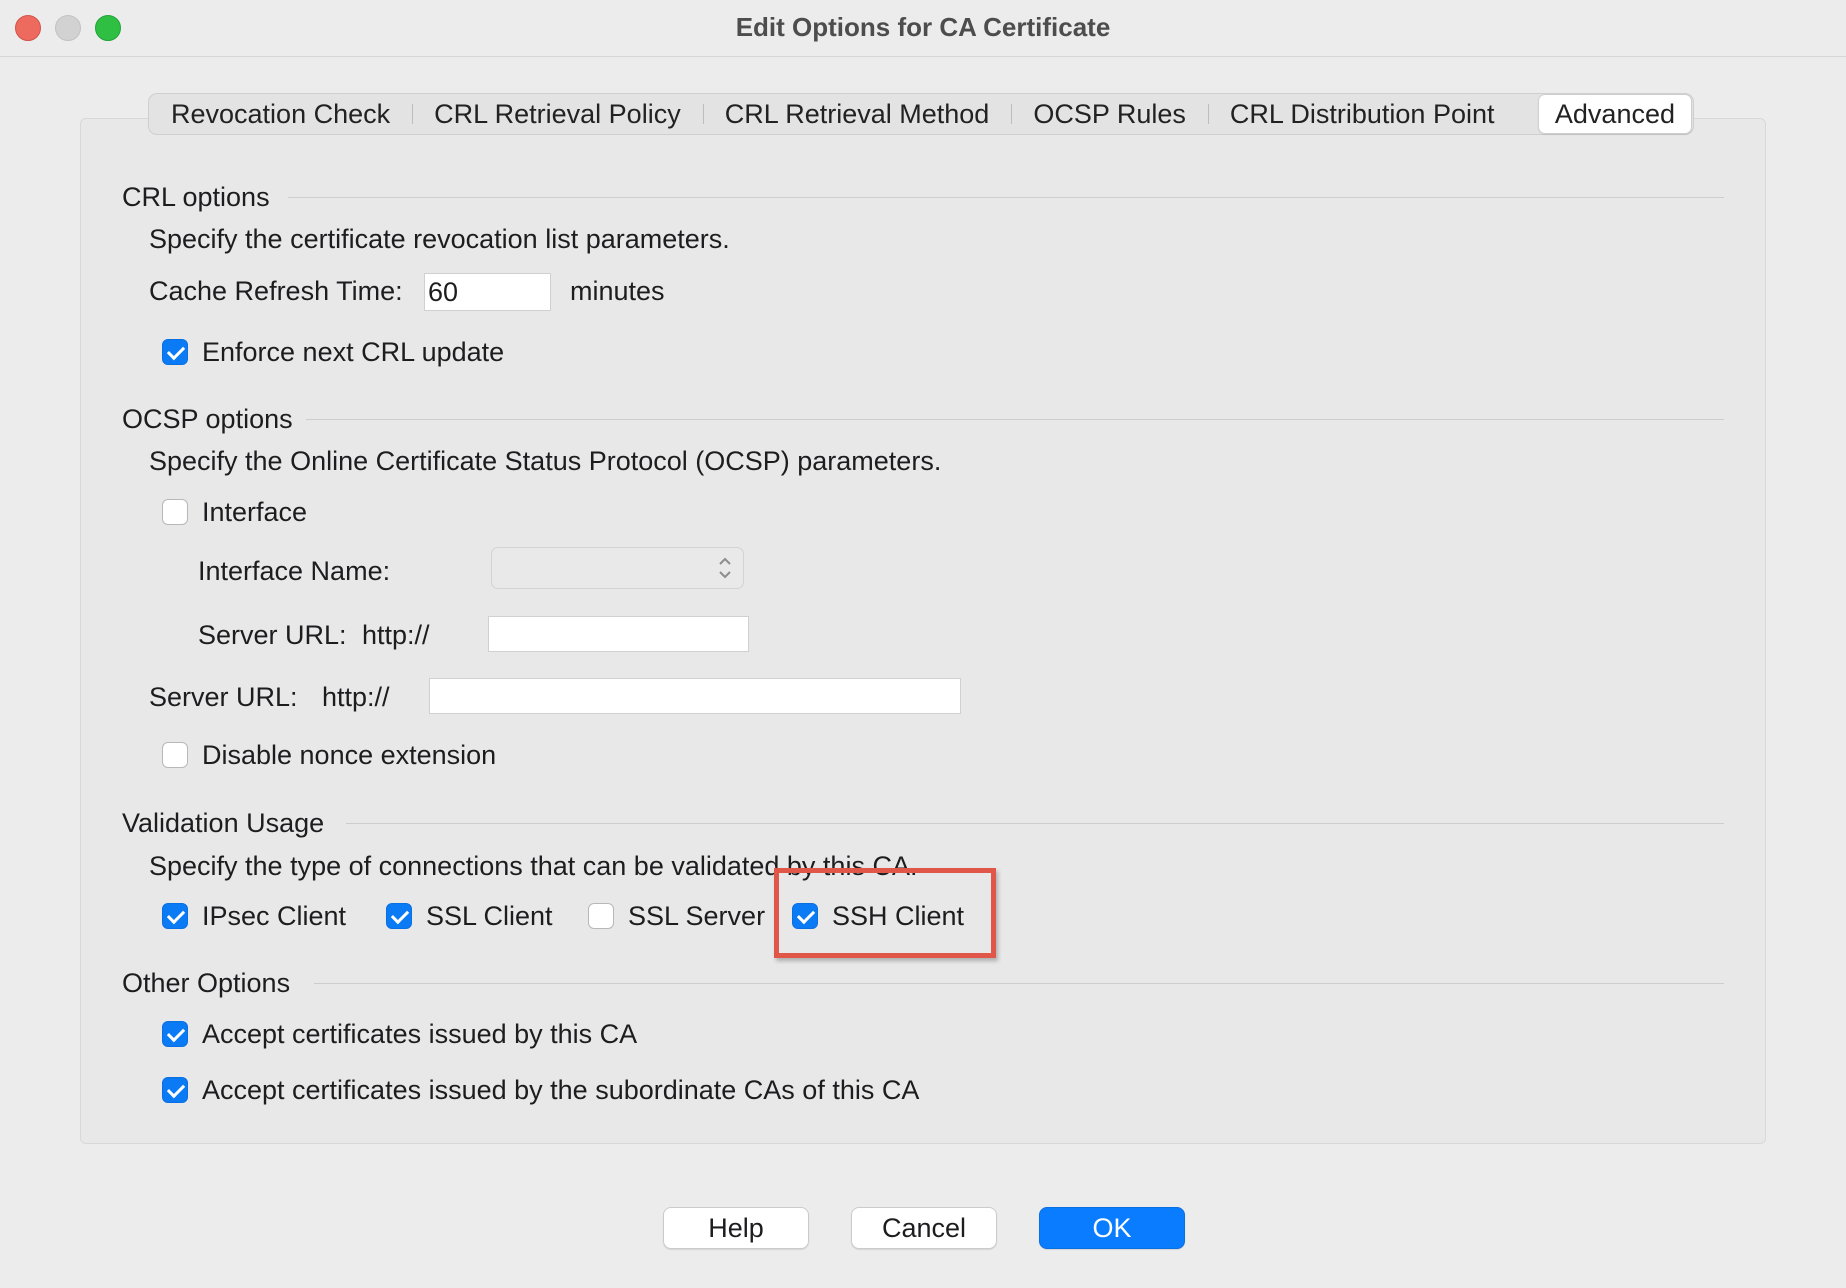  Describe the element at coordinates (280, 114) in the screenshot. I see `tab-revocation-check: Revocation Check` at that location.